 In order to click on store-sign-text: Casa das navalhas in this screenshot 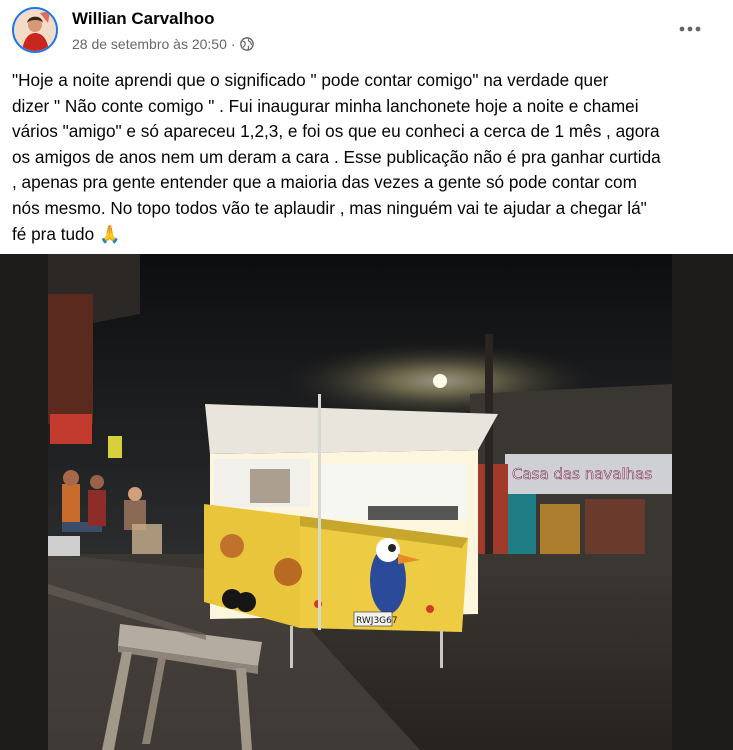, I will do `click(582, 474)`.